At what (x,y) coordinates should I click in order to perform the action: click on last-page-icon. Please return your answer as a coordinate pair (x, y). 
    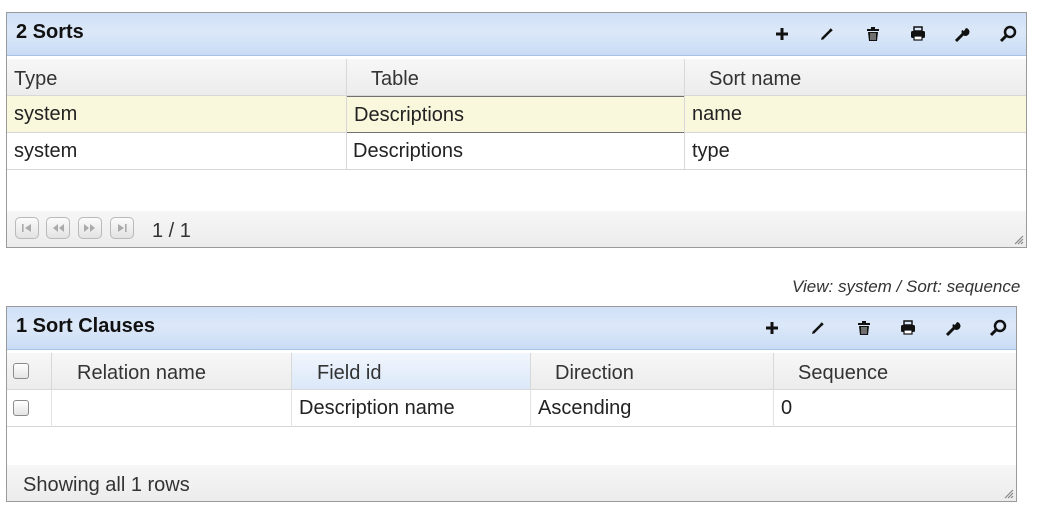
    Looking at the image, I should click on (122, 228).